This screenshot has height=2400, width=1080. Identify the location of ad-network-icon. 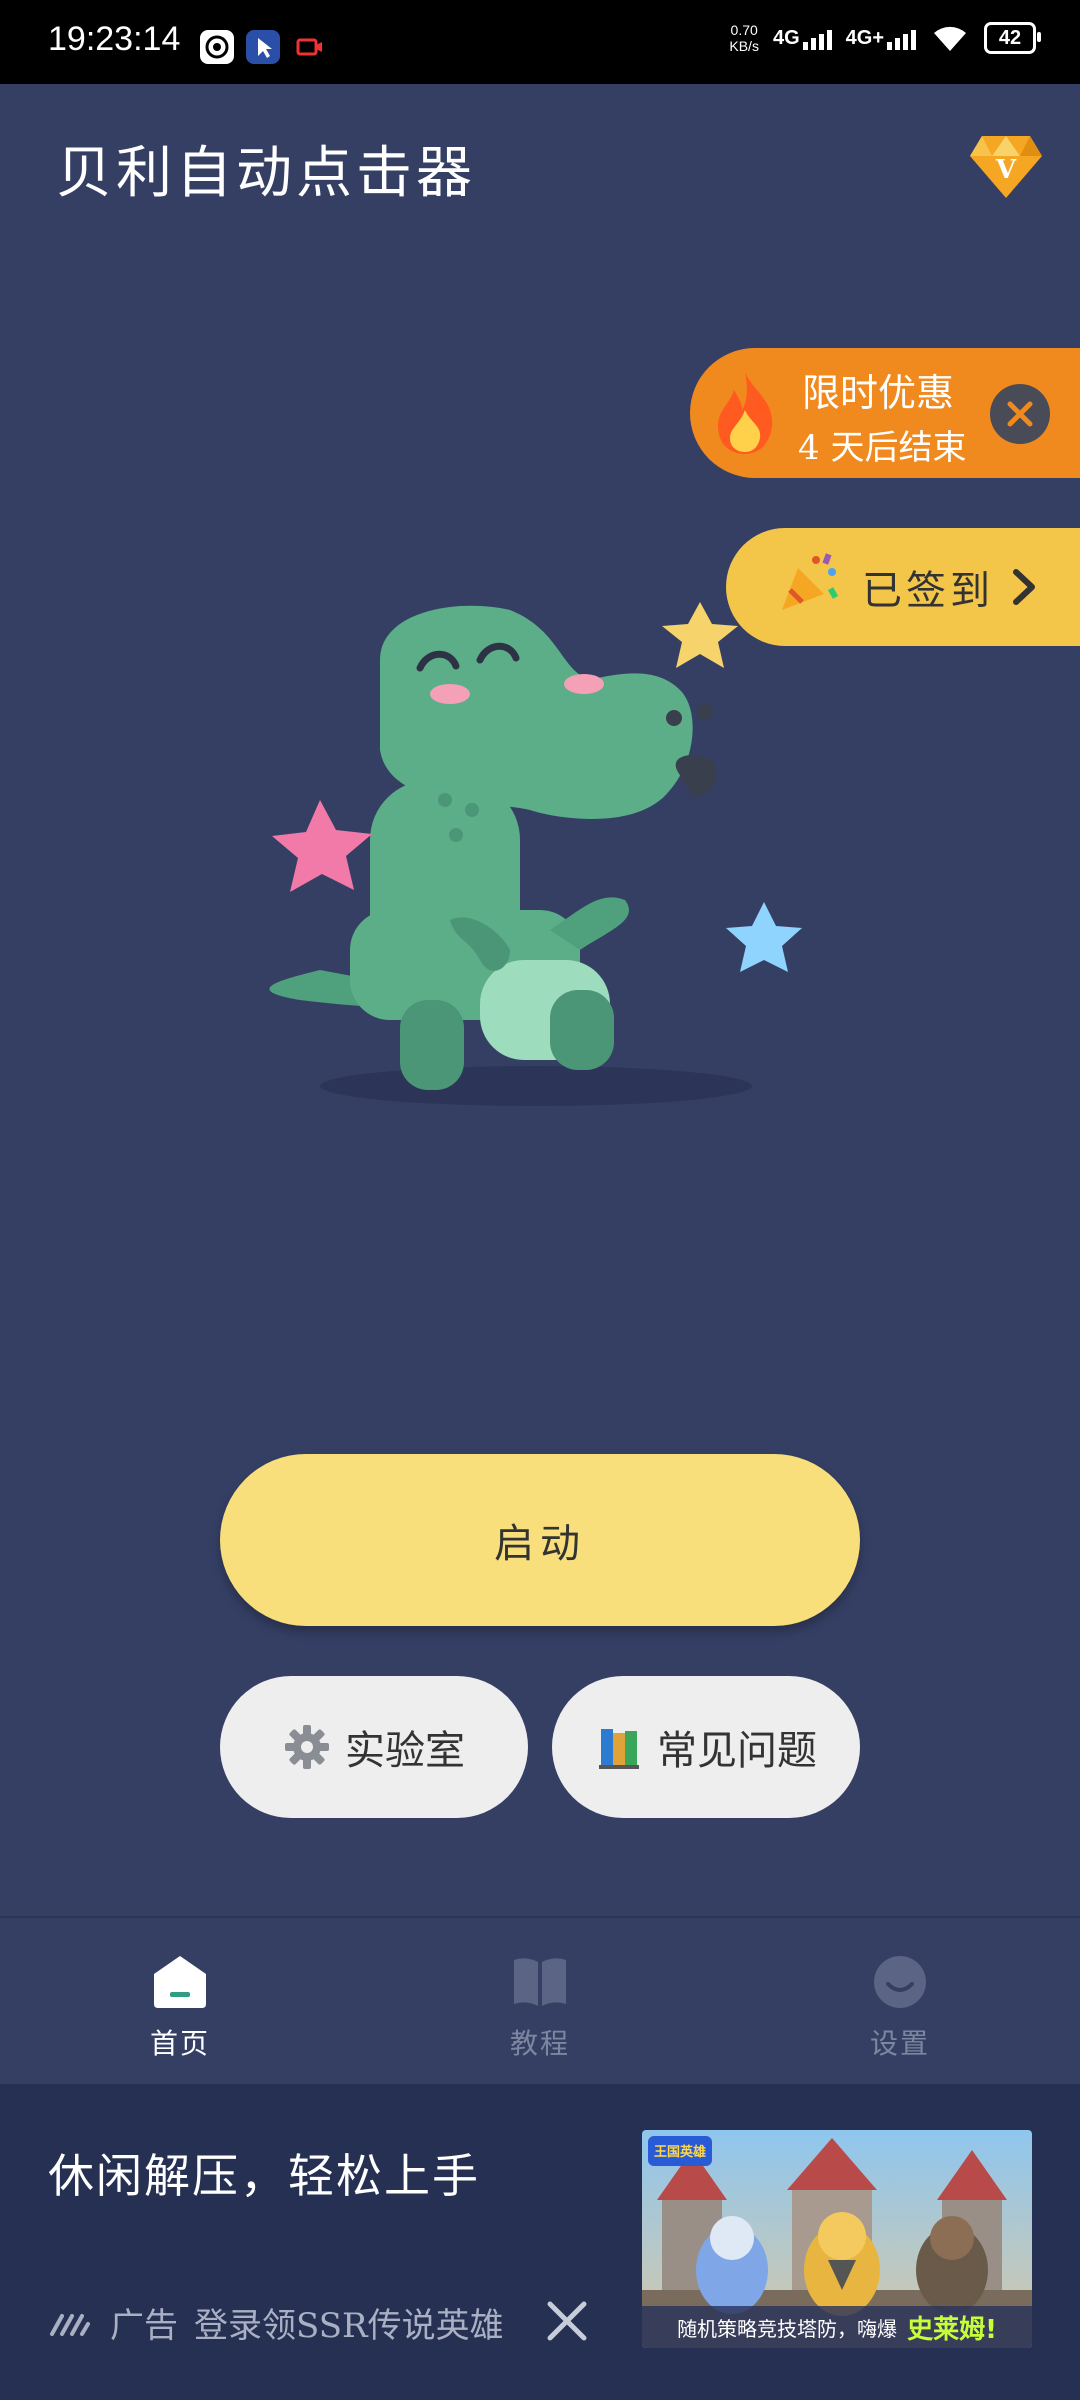
(70, 2324).